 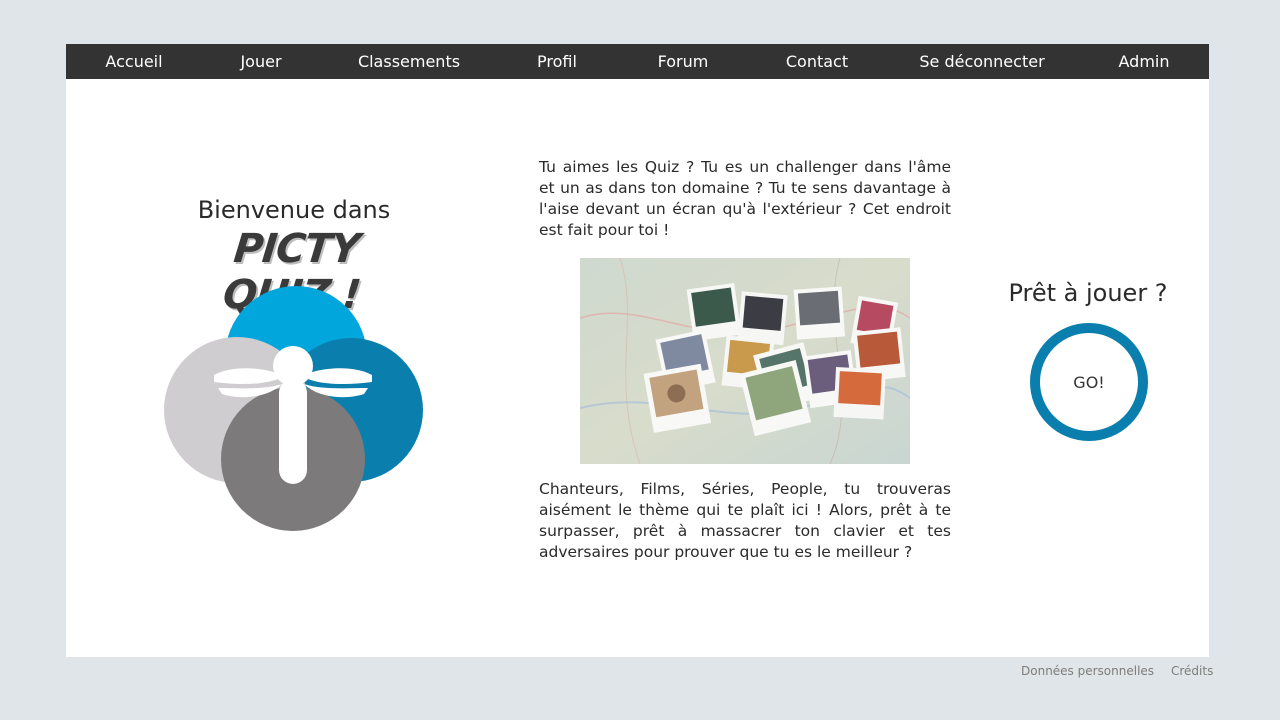 I want to click on go-button-label: GO!, so click(x=1089, y=382).